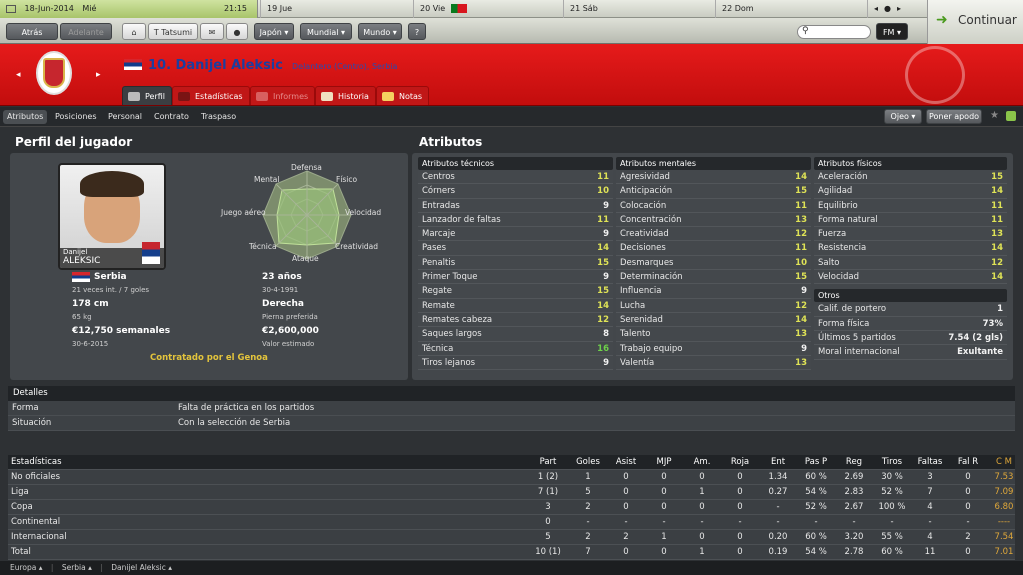 The width and height of the screenshot is (1023, 575). What do you see at coordinates (515, 305) in the screenshot?
I see `attribute-row: Remate 14` at bounding box center [515, 305].